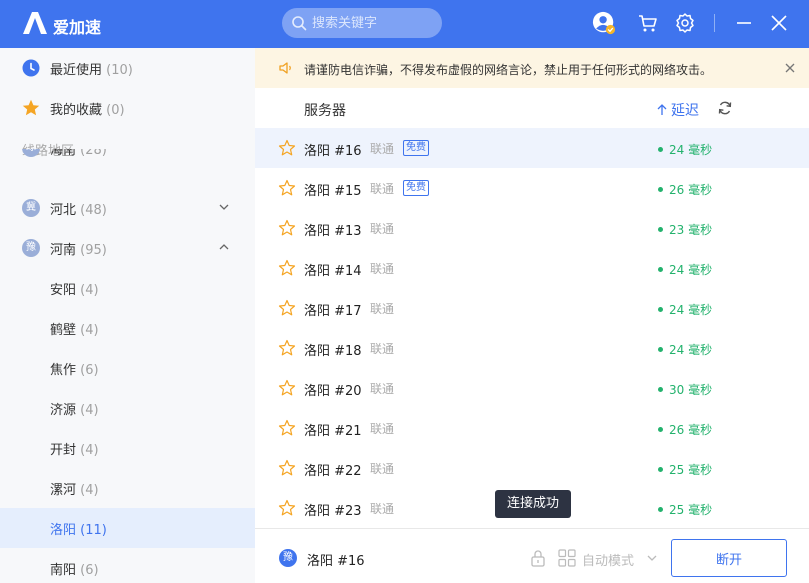  Describe the element at coordinates (63, 490) in the screenshot. I see `city-label: 漯河` at that location.